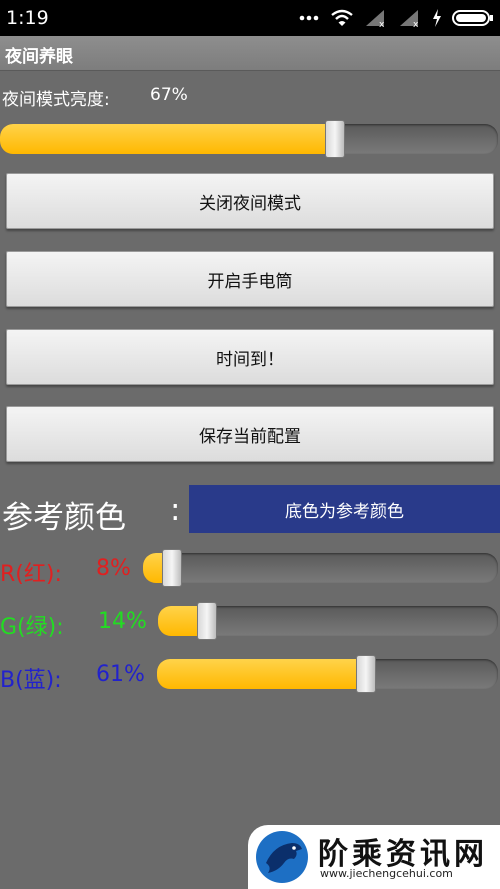 The height and width of the screenshot is (889, 500). Describe the element at coordinates (250, 279) in the screenshot. I see `flashlight-button: 开启手电筒` at that location.